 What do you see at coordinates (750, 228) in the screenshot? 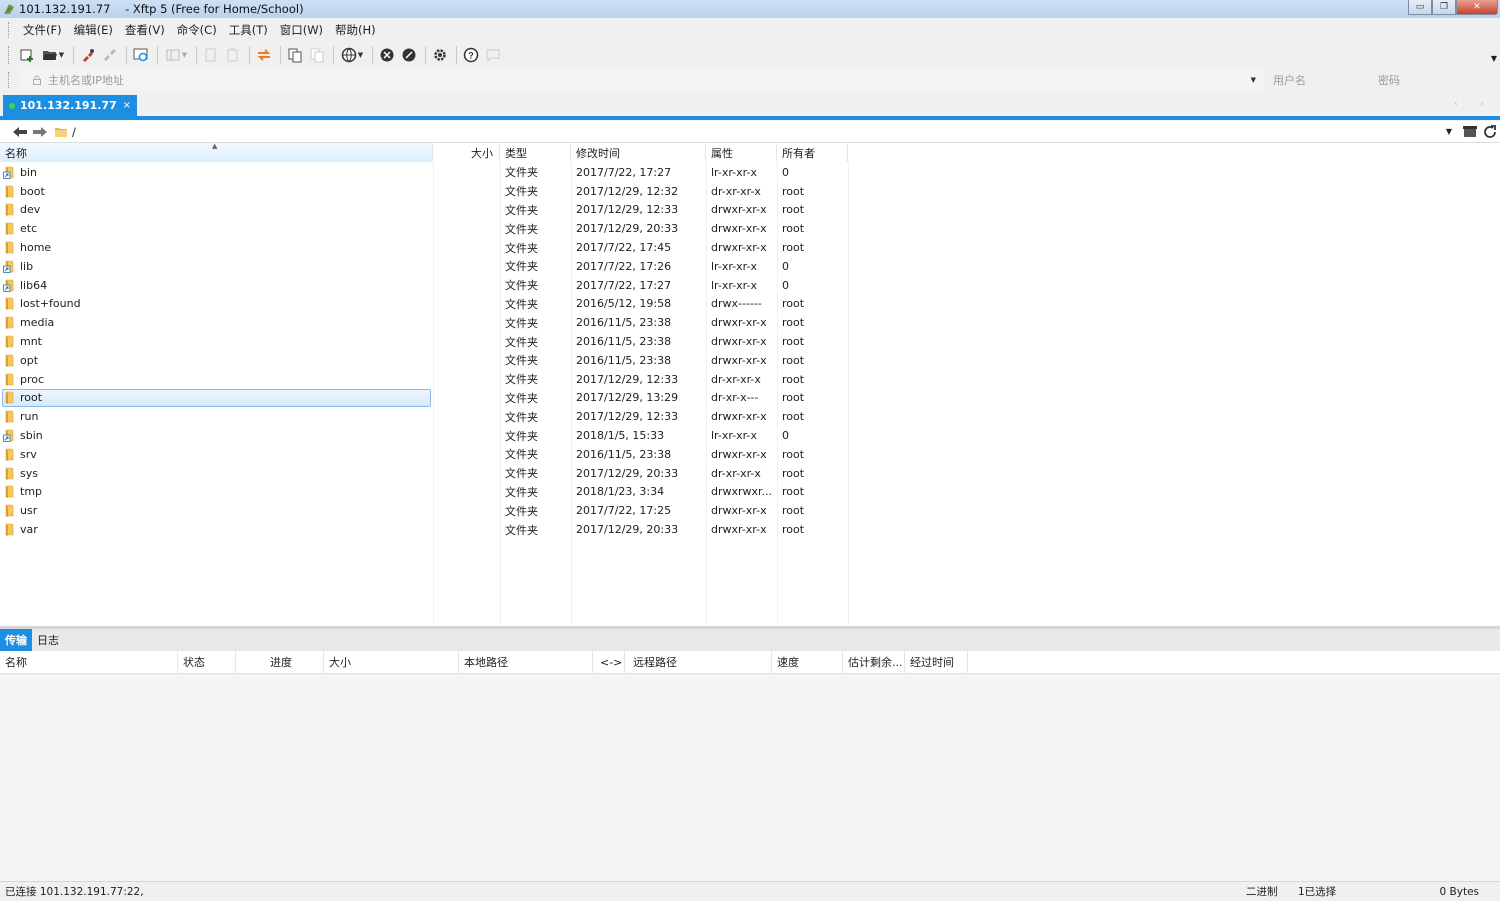
I see `table-row: etc 文件夹 2017/12/29, 20:33 drwxr-xr-x root` at bounding box center [750, 228].